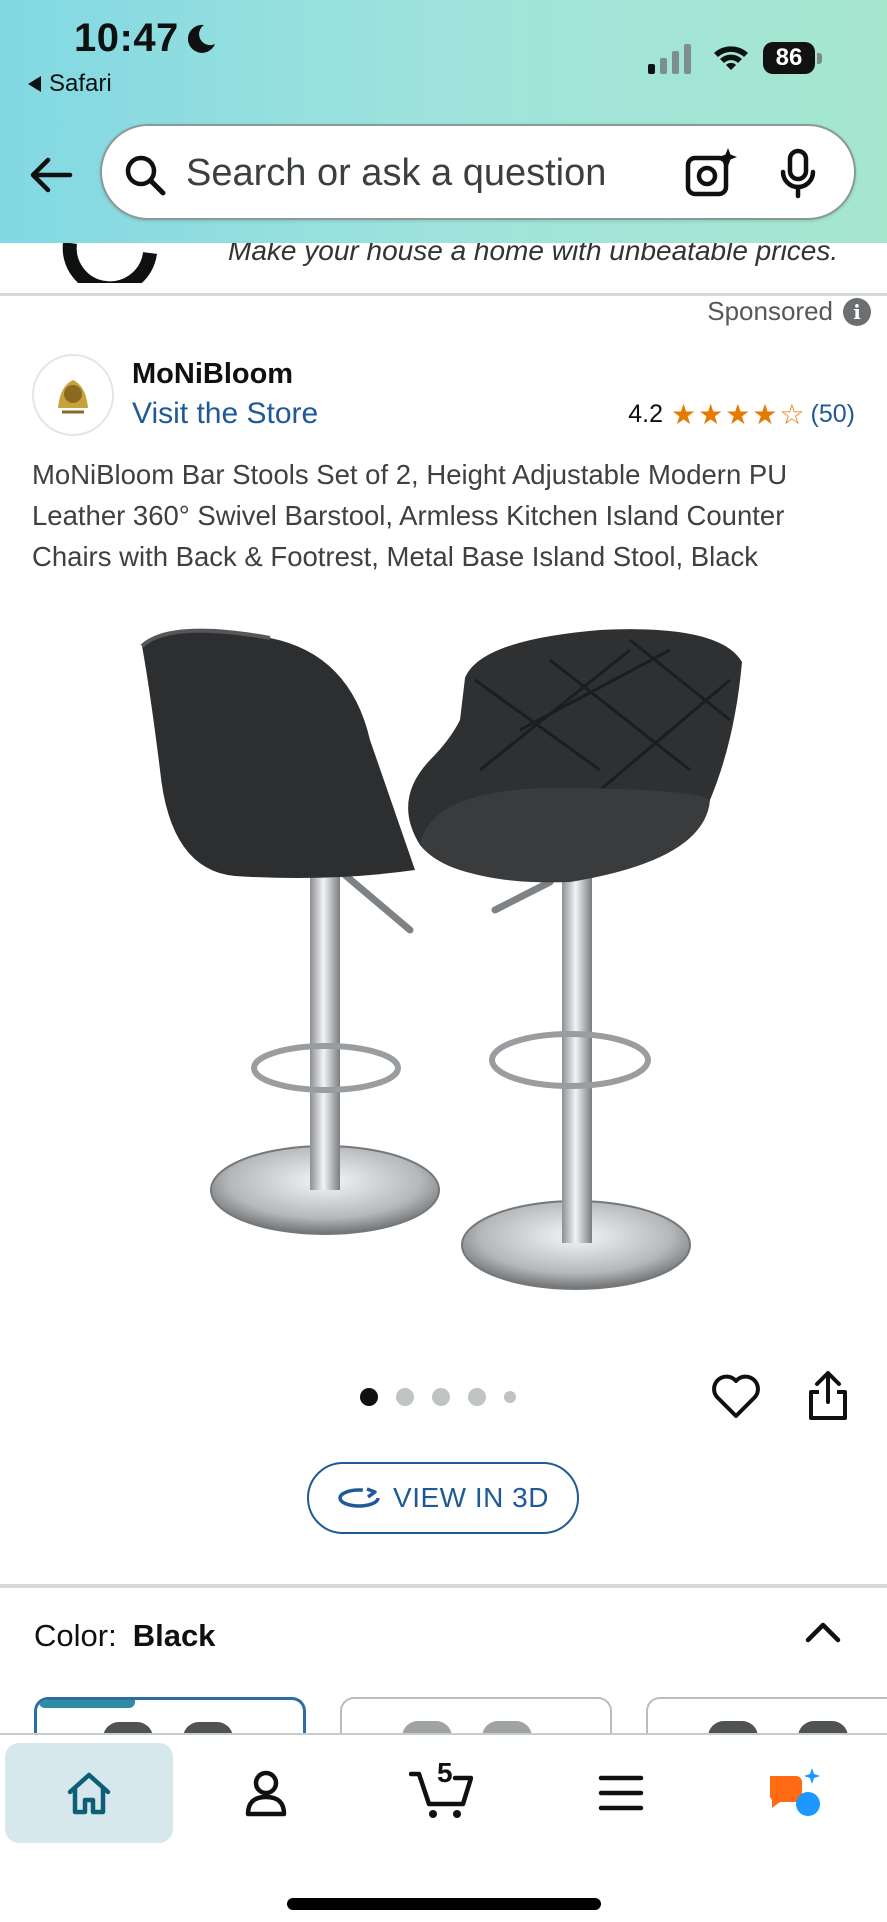  I want to click on rufus-icon, so click(795, 1792).